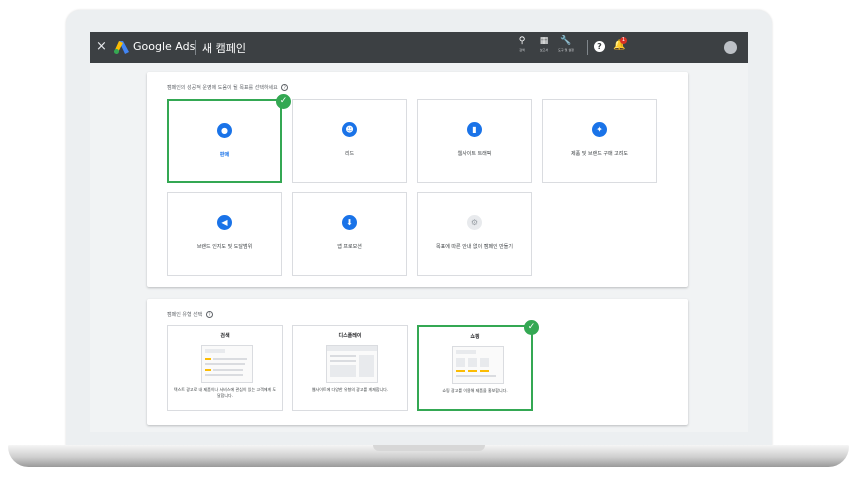 This screenshot has height=483, width=857. Describe the element at coordinates (350, 336) in the screenshot. I see `campaign-type-name: 디스플레이` at that location.